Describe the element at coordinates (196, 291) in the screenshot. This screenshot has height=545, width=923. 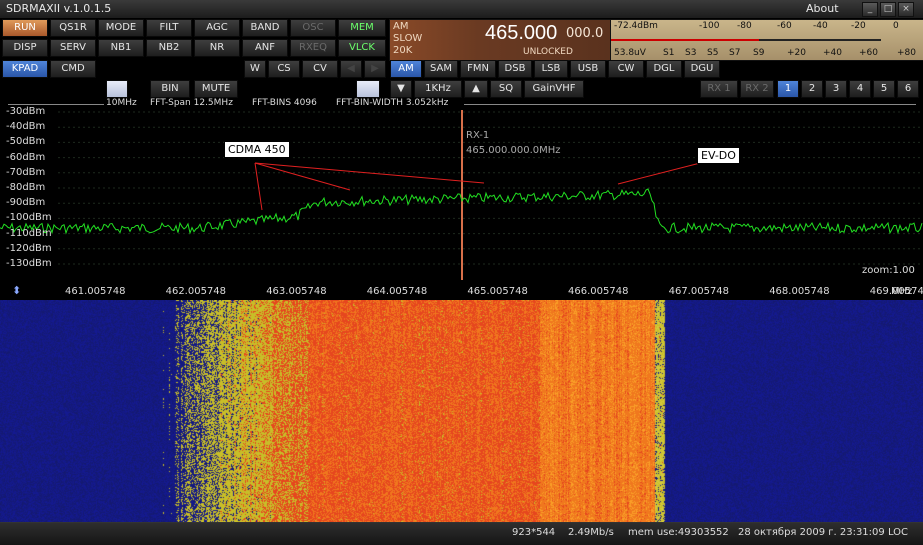
I see `freq-tick-1: 462.005748` at that location.